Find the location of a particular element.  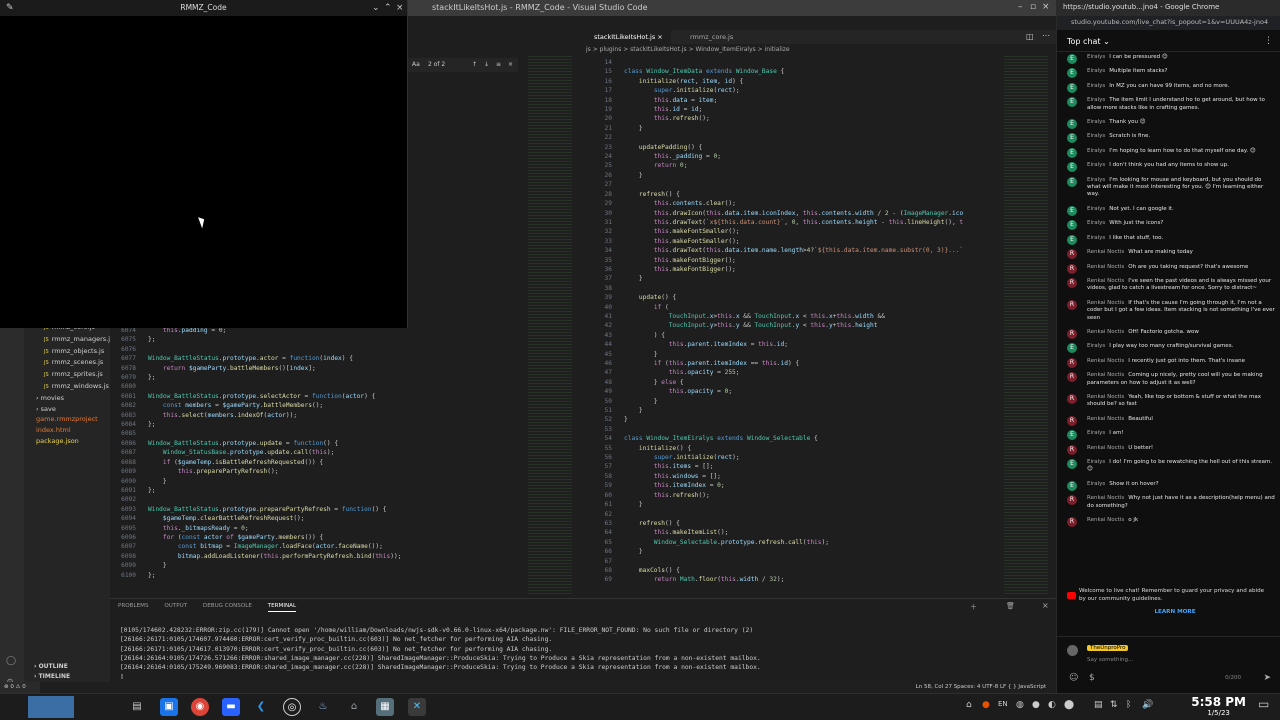

maximize-icon: ▫ is located at coordinates (1033, 7).